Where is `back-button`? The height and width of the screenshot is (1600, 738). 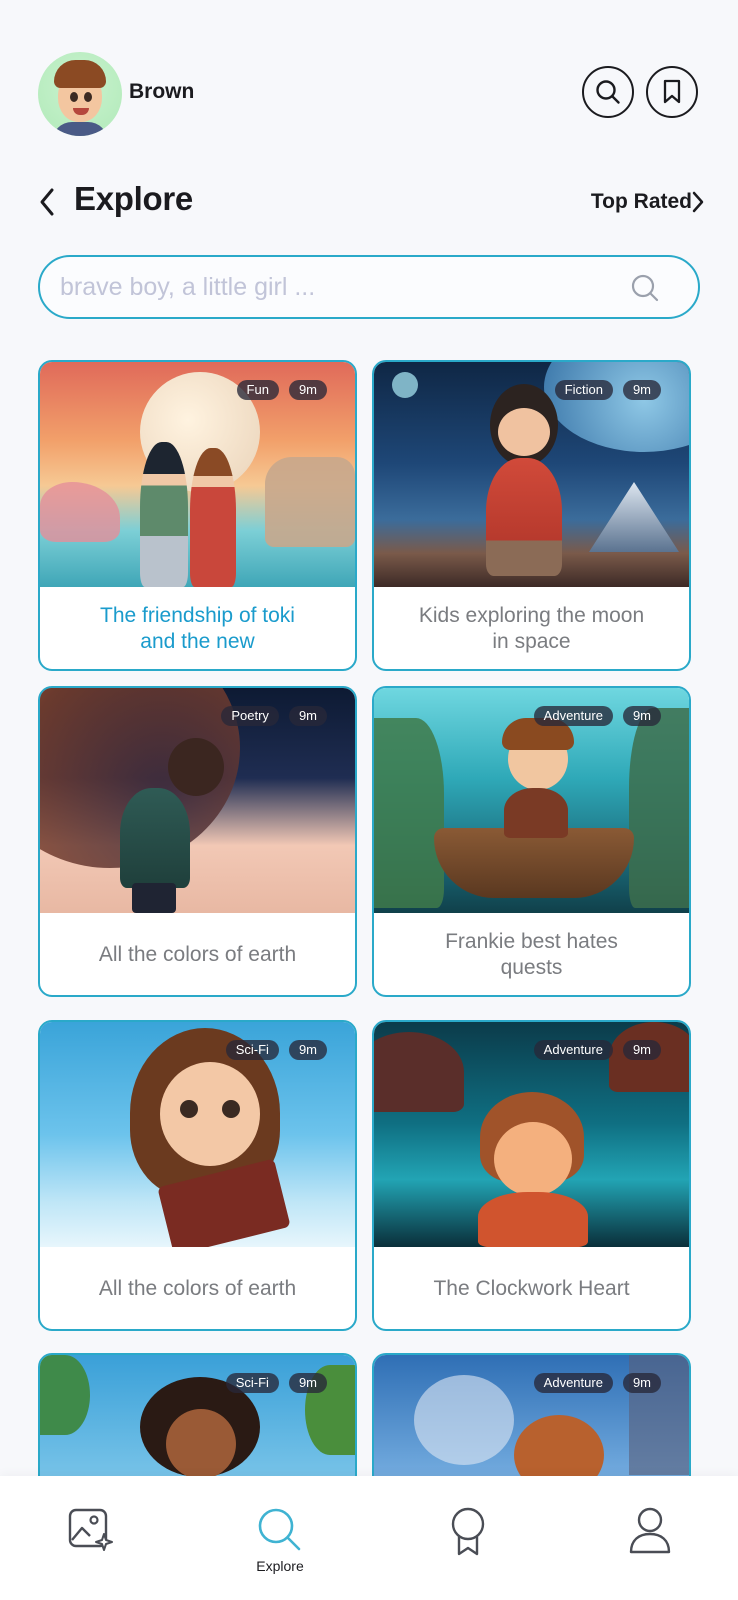 back-button is located at coordinates (47, 202).